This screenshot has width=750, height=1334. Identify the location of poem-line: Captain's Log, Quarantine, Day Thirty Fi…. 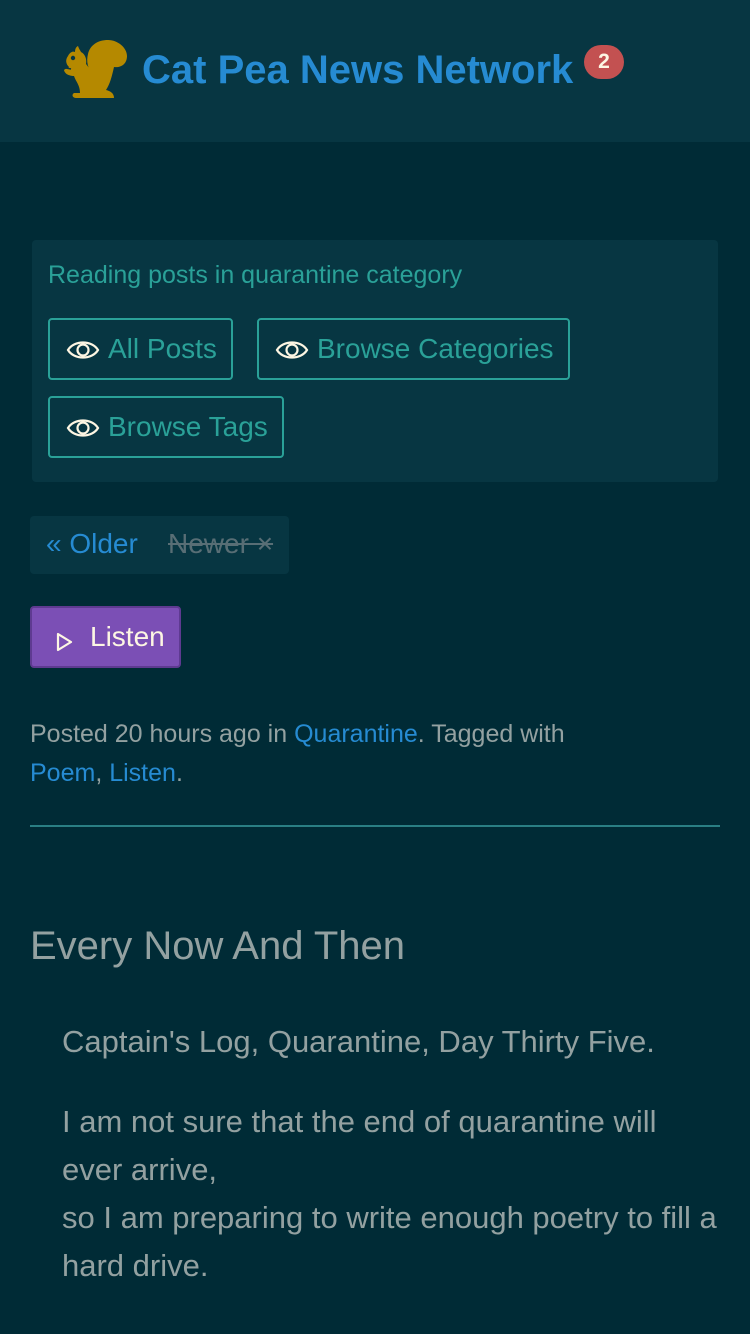
(358, 1041).